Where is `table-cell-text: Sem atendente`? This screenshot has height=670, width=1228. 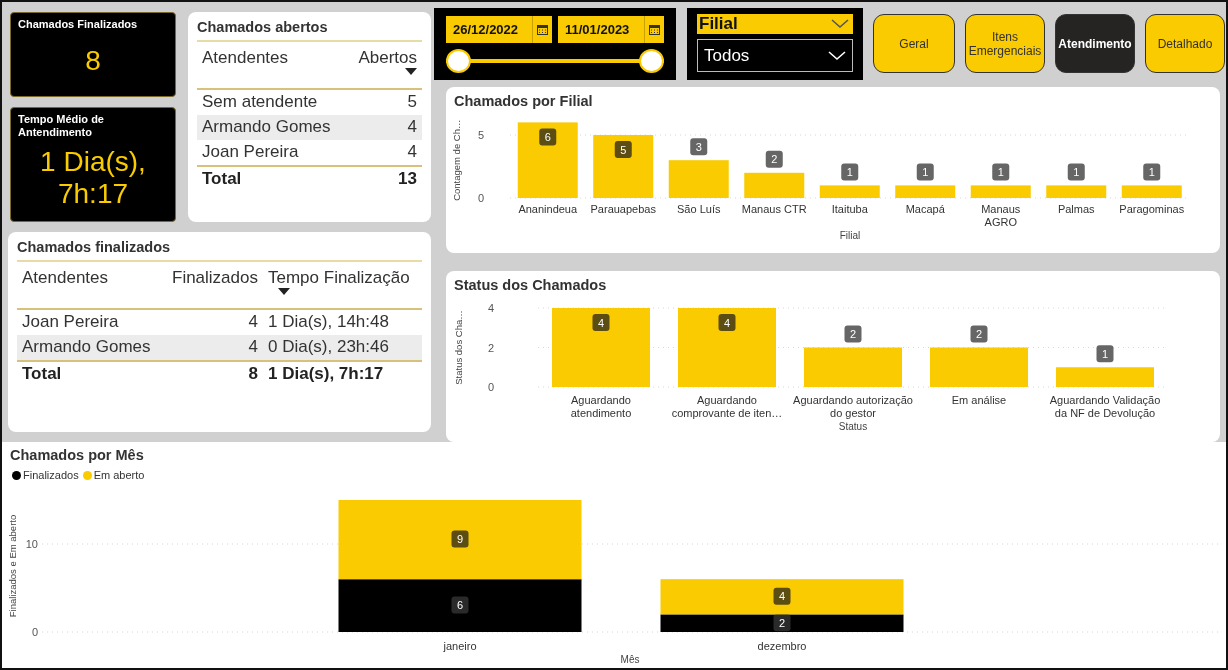 table-cell-text: Sem atendente is located at coordinates (260, 102).